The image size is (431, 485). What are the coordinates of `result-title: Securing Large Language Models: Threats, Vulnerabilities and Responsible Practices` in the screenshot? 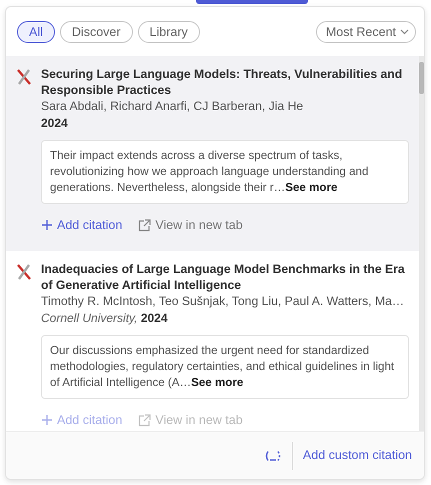 It's located at (225, 82).